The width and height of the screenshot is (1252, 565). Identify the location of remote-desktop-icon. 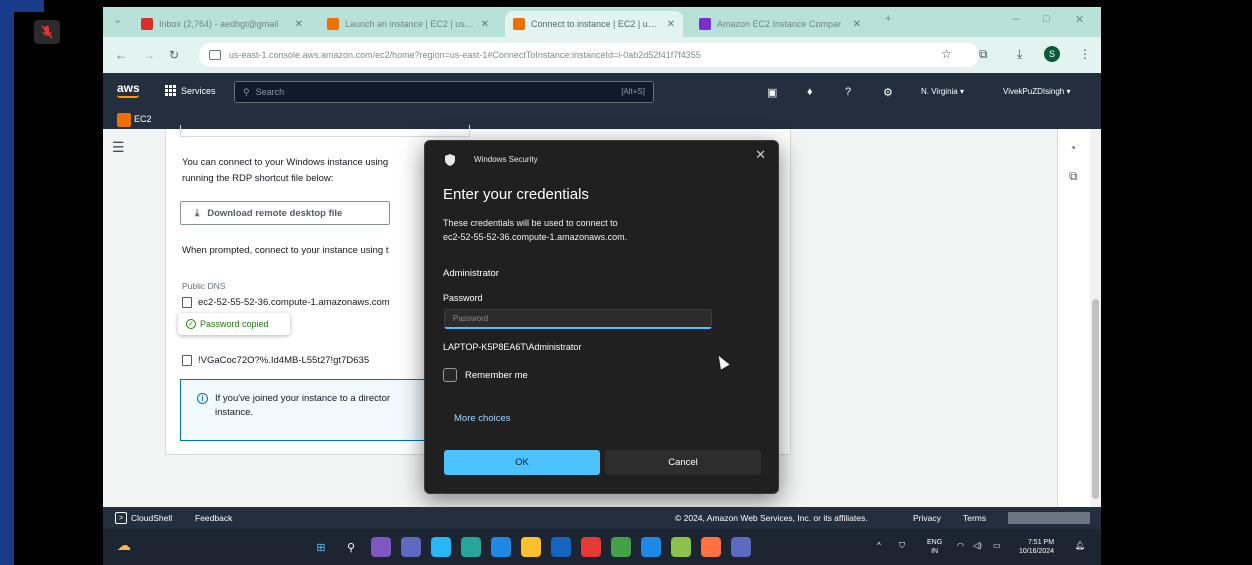
(741, 547).